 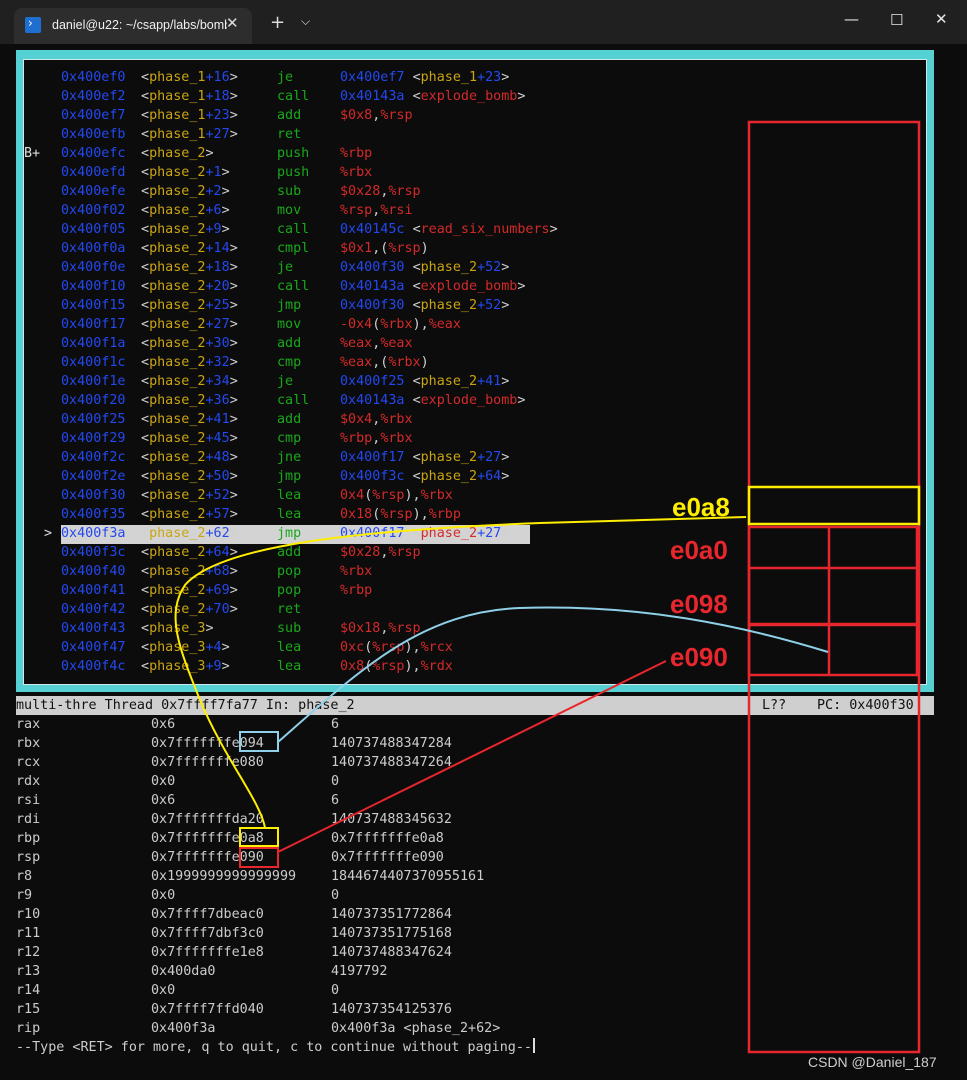 I want to click on operand-token: ), so click(x=424, y=248).